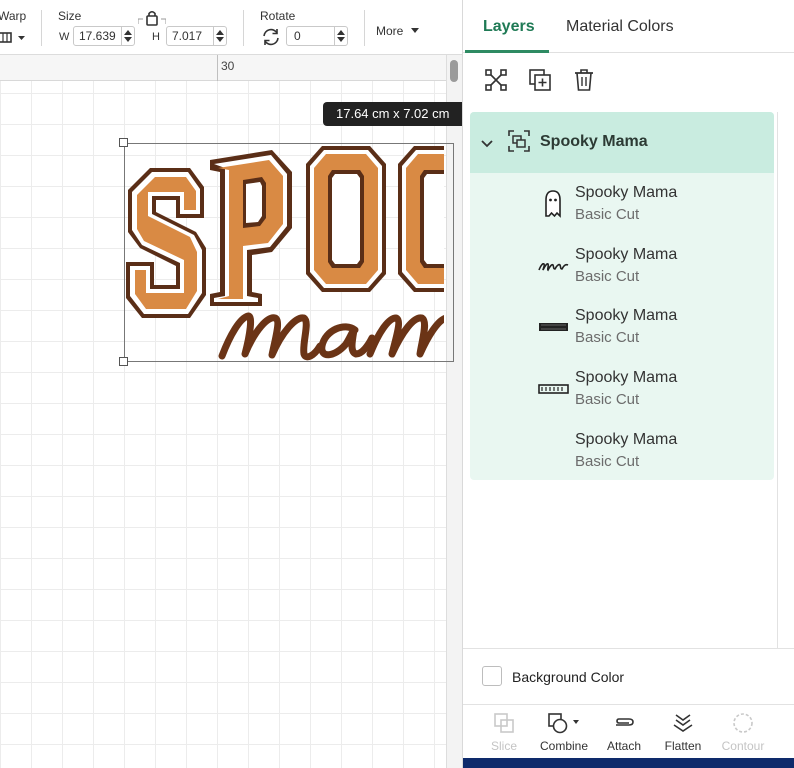 The height and width of the screenshot is (768, 794). I want to click on panel-scrollbar, so click(777, 380).